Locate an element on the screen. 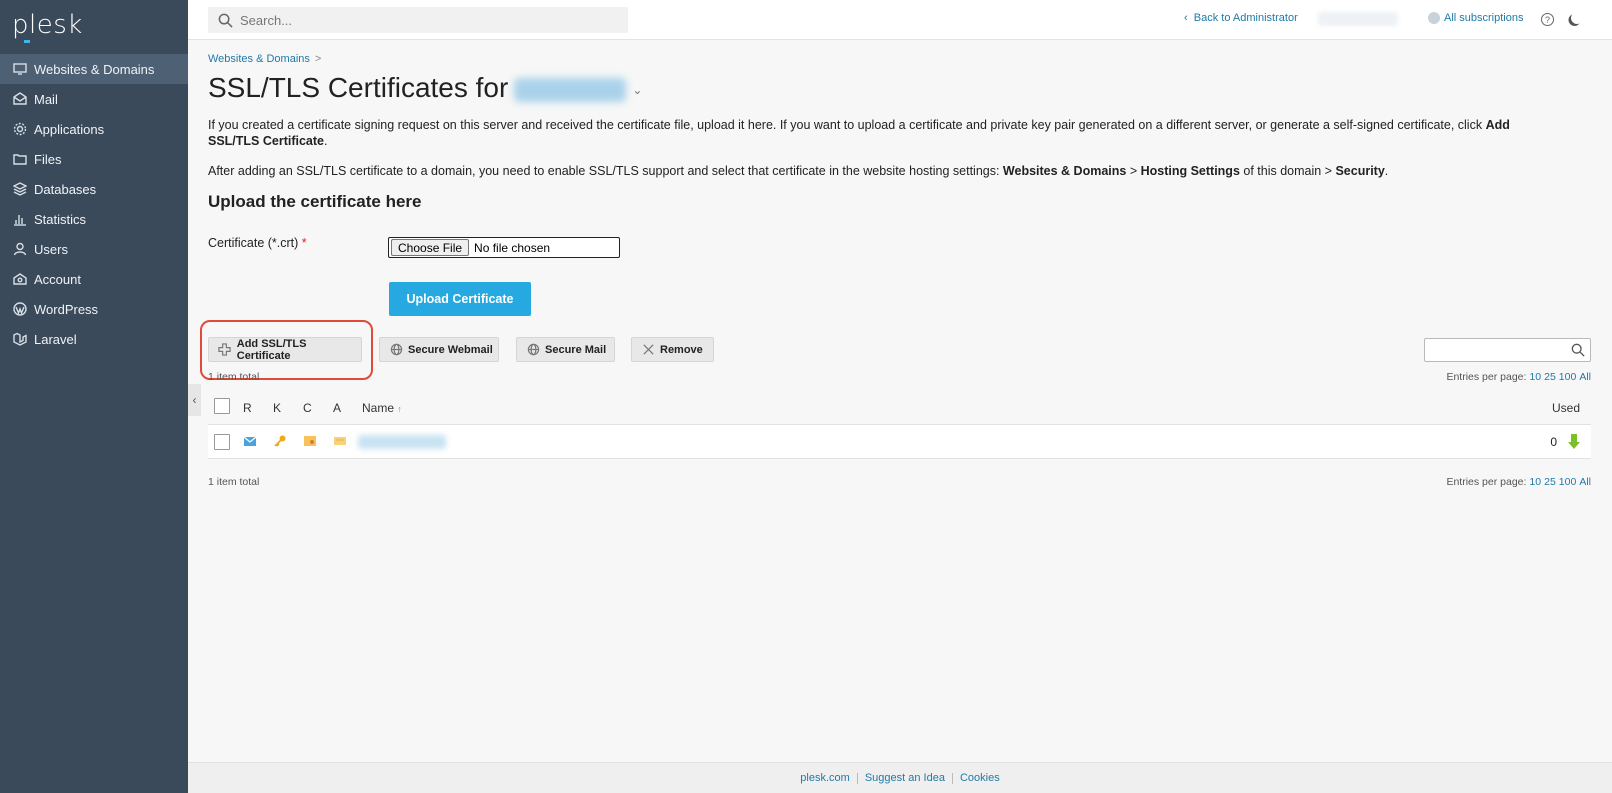 The height and width of the screenshot is (793, 1612). logo-accent is located at coordinates (27, 41).